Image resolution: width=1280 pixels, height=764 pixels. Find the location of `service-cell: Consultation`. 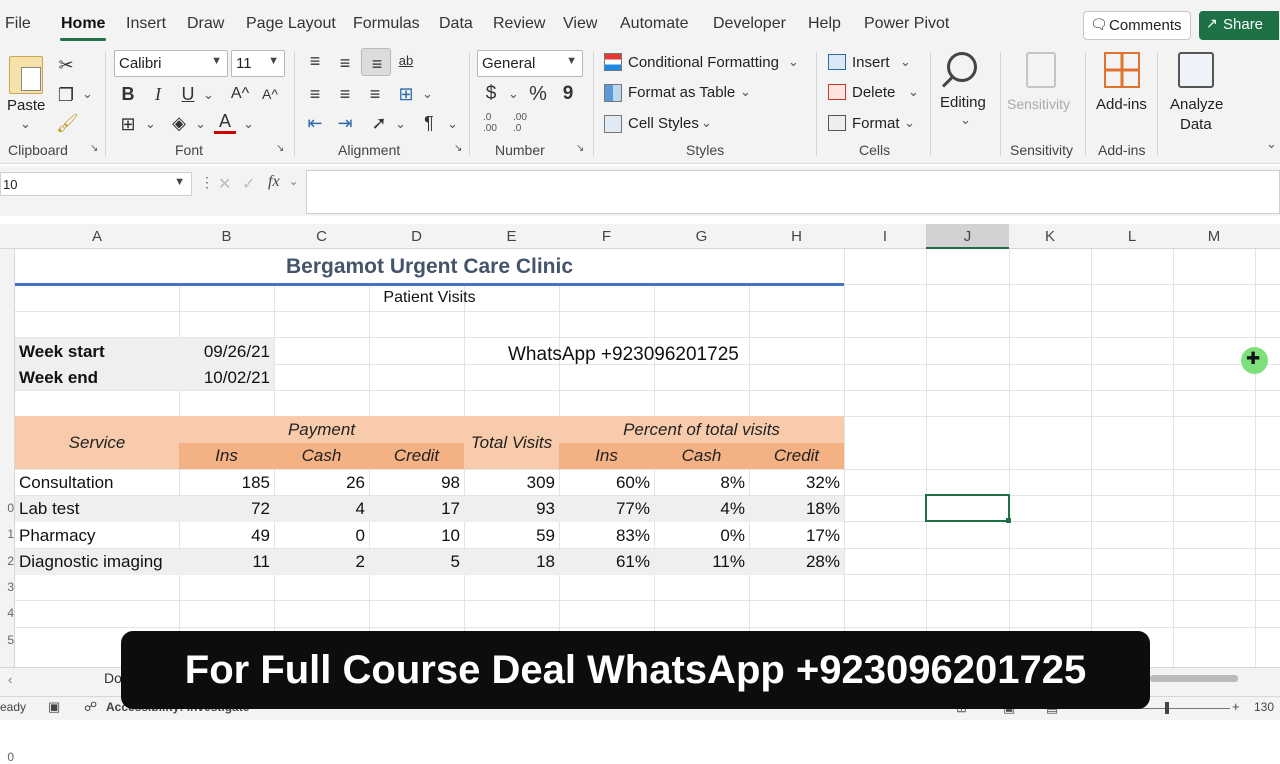

service-cell: Consultation is located at coordinates (66, 483).